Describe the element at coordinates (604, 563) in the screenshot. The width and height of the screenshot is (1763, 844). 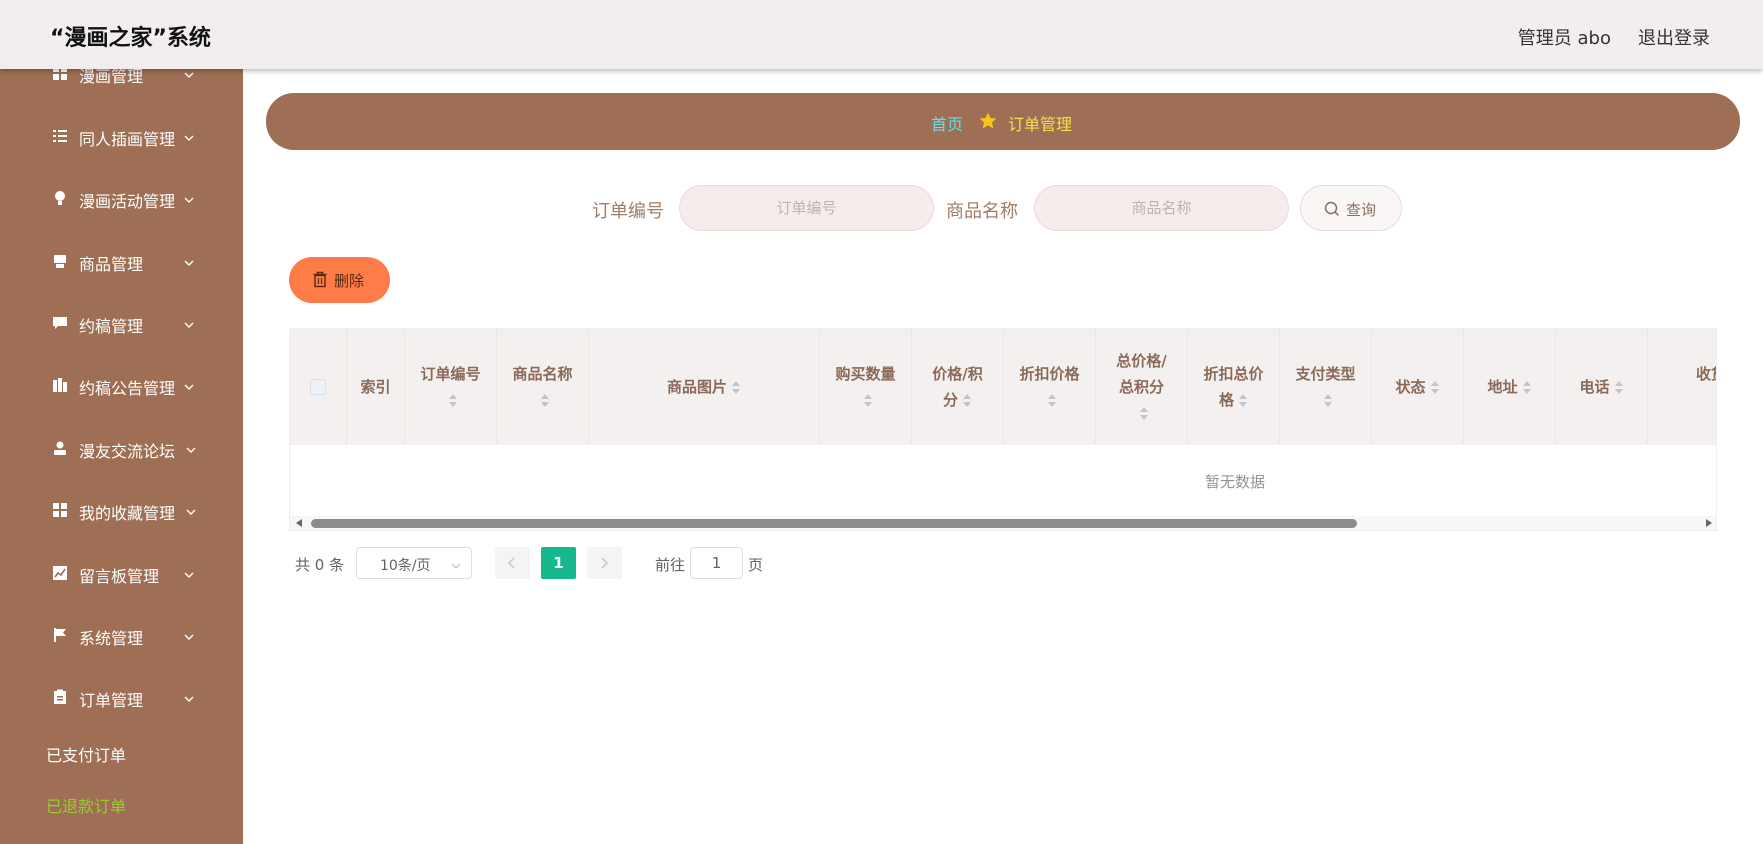
I see `next-page-button` at that location.